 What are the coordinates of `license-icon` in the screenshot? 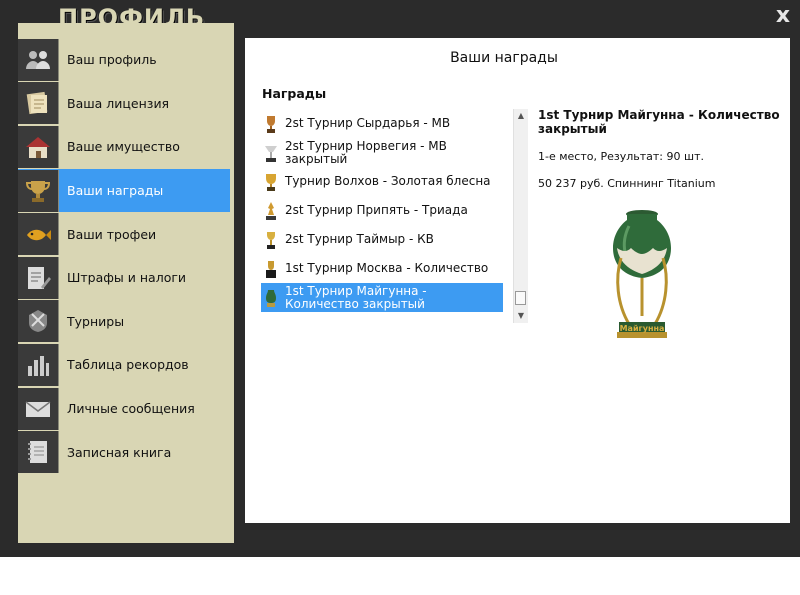 It's located at (37, 103).